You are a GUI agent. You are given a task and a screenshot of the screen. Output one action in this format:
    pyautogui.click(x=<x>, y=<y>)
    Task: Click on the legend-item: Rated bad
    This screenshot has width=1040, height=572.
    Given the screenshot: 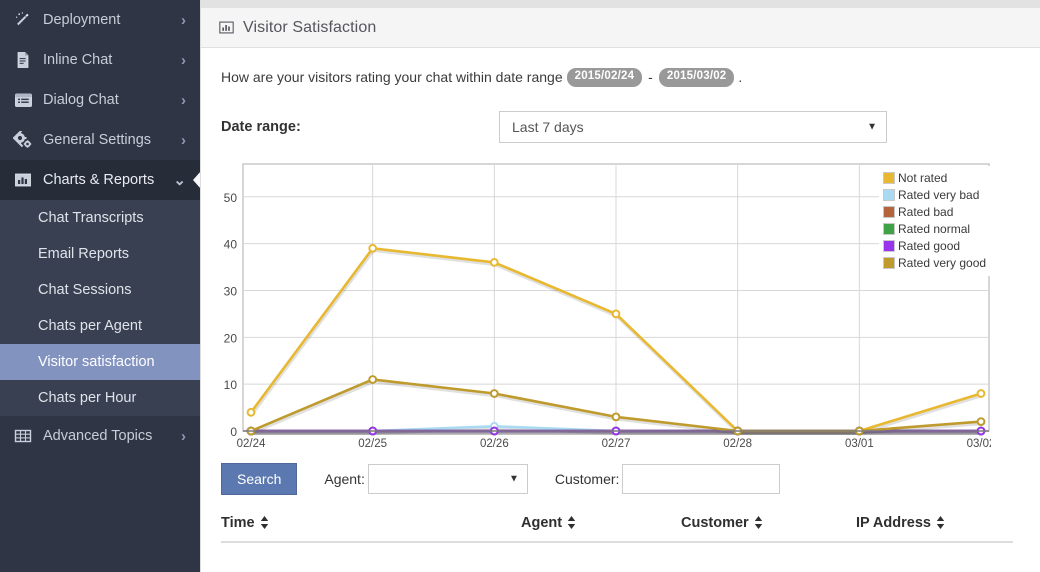 What is the action you would take?
    pyautogui.click(x=934, y=212)
    